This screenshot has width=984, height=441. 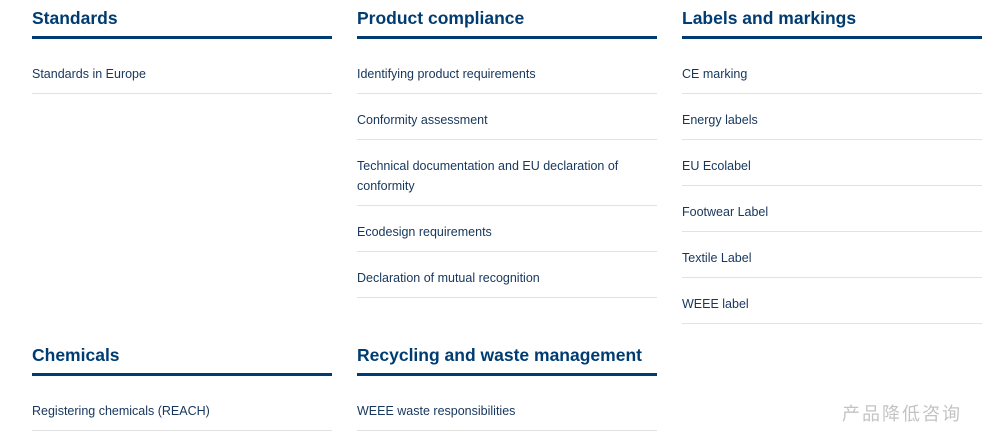 I want to click on link-registering-chemicals-reach: Registering chemicals (REACH), so click(x=182, y=411).